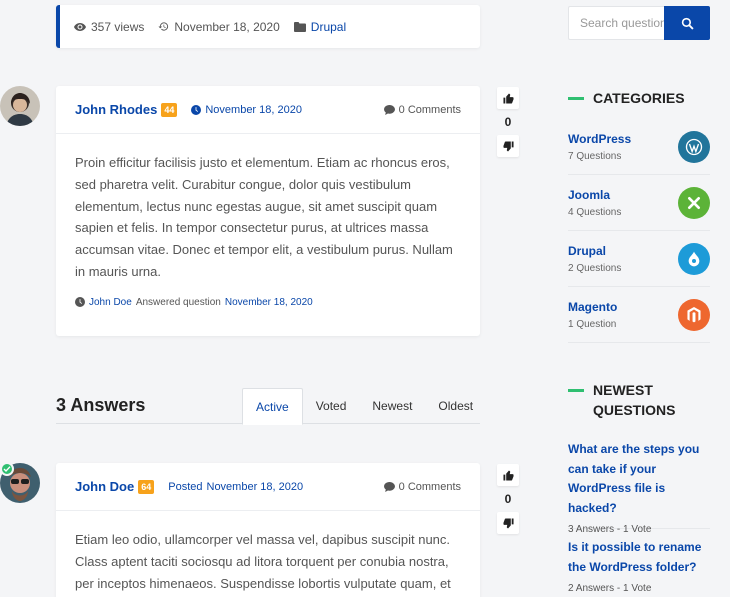 This screenshot has height=597, width=730. I want to click on search-icon, so click(687, 23).